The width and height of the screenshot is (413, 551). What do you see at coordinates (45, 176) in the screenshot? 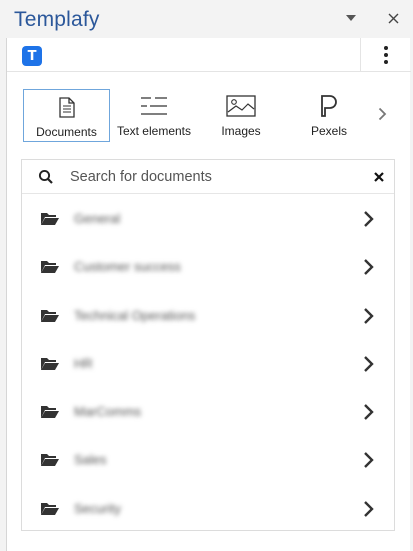
I see `search-icon` at bounding box center [45, 176].